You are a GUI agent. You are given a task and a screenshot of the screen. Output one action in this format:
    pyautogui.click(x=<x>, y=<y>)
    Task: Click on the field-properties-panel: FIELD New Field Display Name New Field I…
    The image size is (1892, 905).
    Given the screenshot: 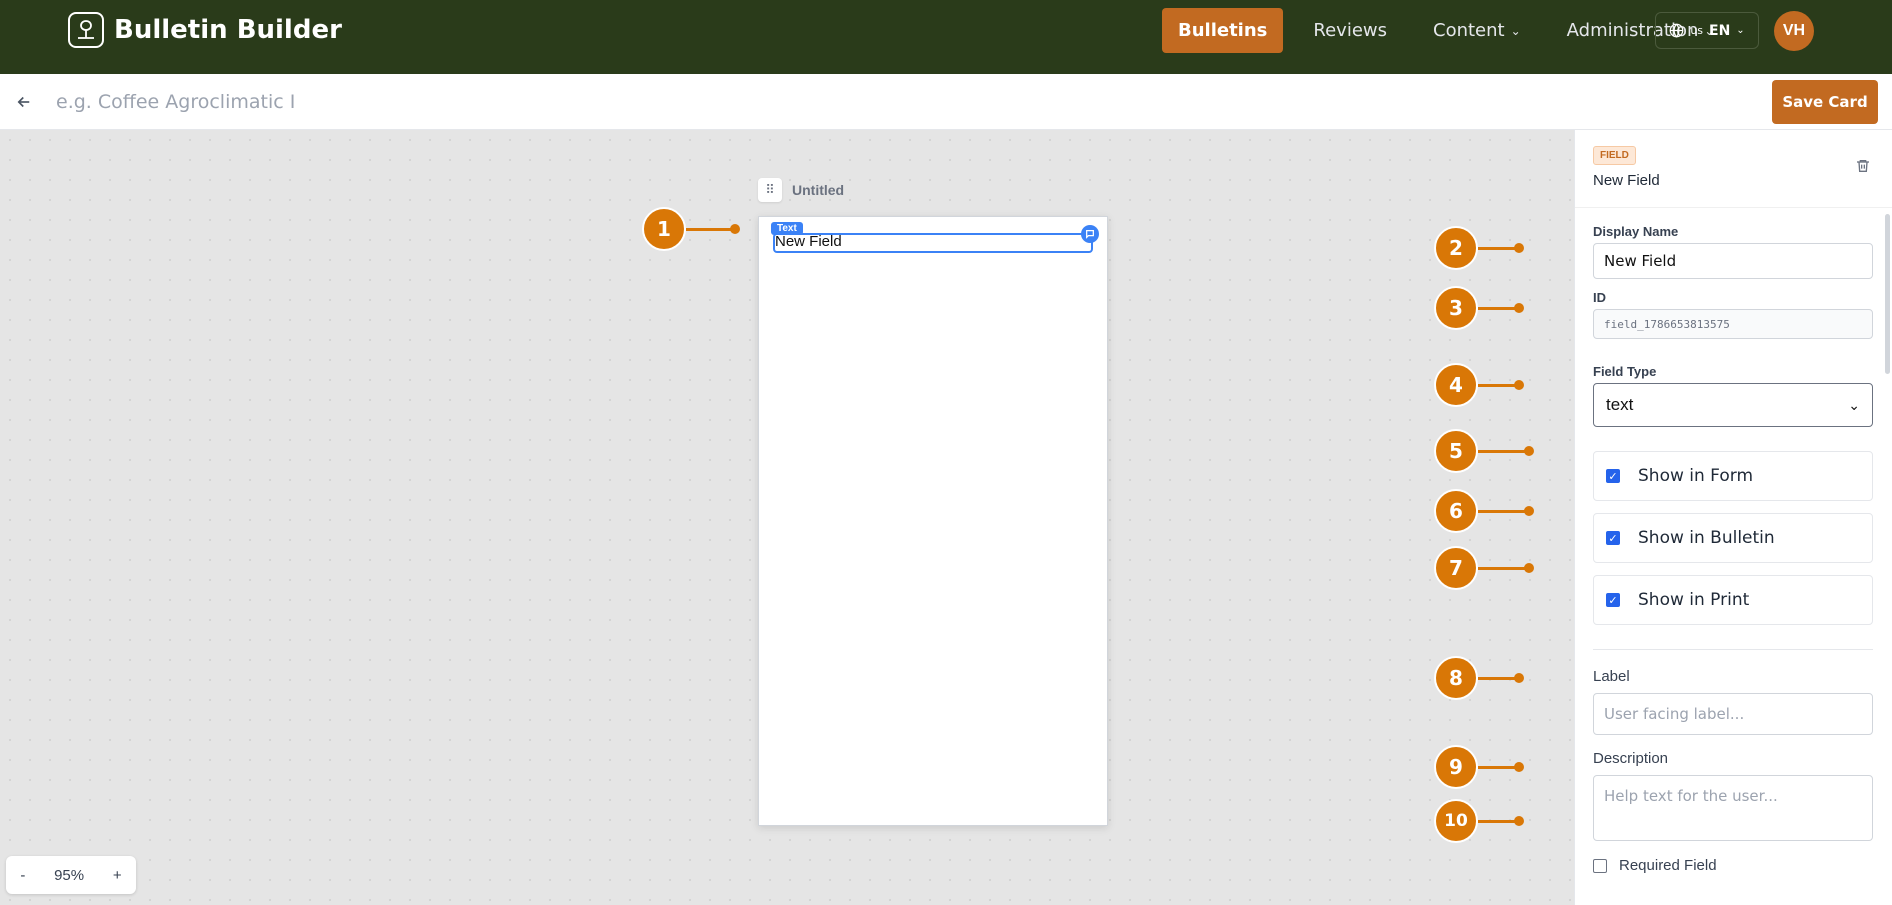 What is the action you would take?
    pyautogui.click(x=1733, y=517)
    